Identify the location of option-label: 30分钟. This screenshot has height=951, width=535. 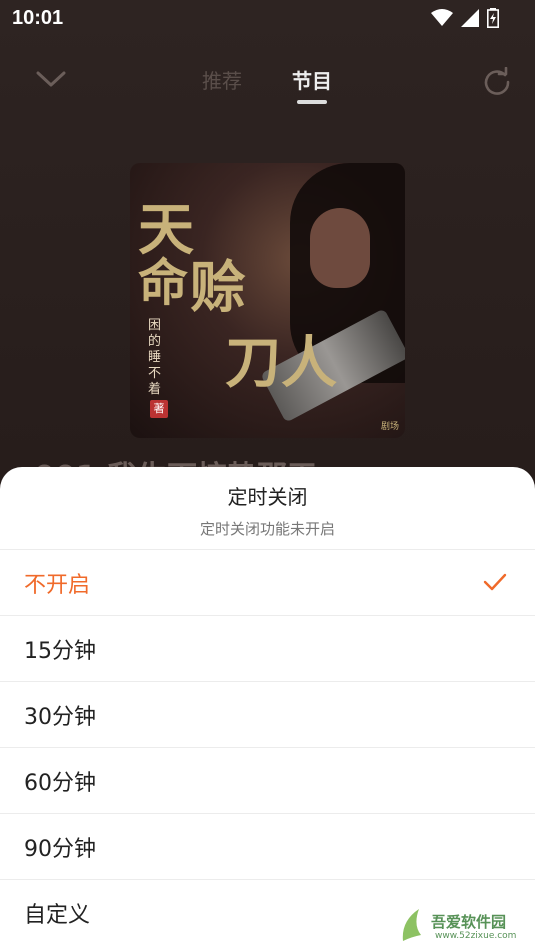
(60, 717).